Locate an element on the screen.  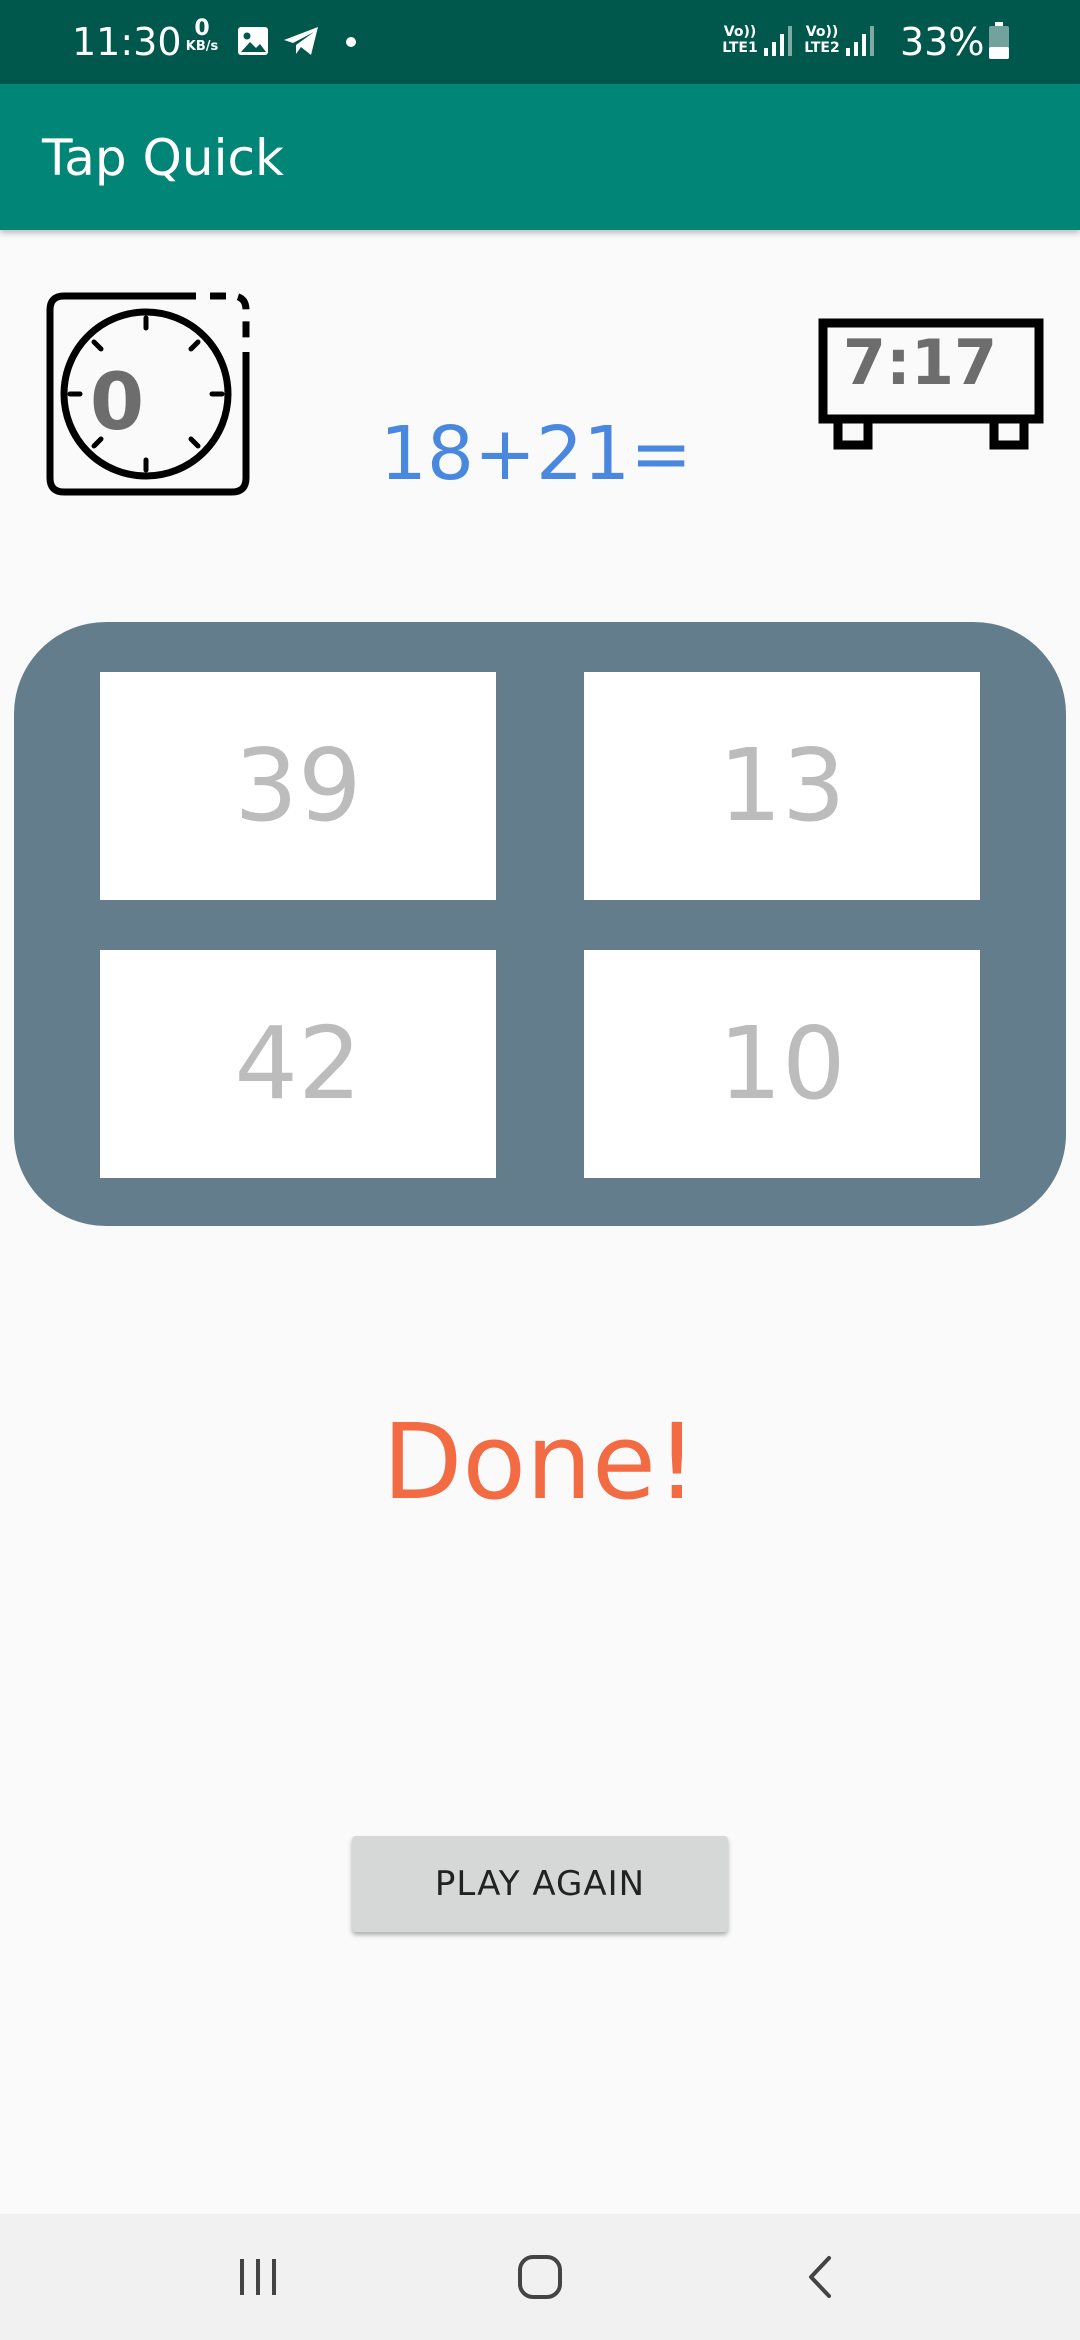
answer-button-4: 10 is located at coordinates (782, 1064).